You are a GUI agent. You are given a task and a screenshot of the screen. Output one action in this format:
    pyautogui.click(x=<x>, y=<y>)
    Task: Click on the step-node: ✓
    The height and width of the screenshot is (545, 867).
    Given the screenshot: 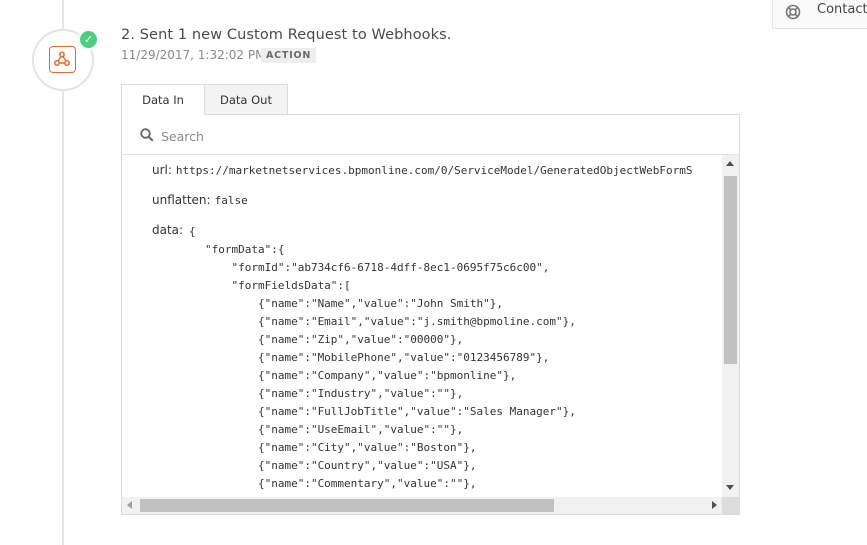 What is the action you would take?
    pyautogui.click(x=65, y=60)
    